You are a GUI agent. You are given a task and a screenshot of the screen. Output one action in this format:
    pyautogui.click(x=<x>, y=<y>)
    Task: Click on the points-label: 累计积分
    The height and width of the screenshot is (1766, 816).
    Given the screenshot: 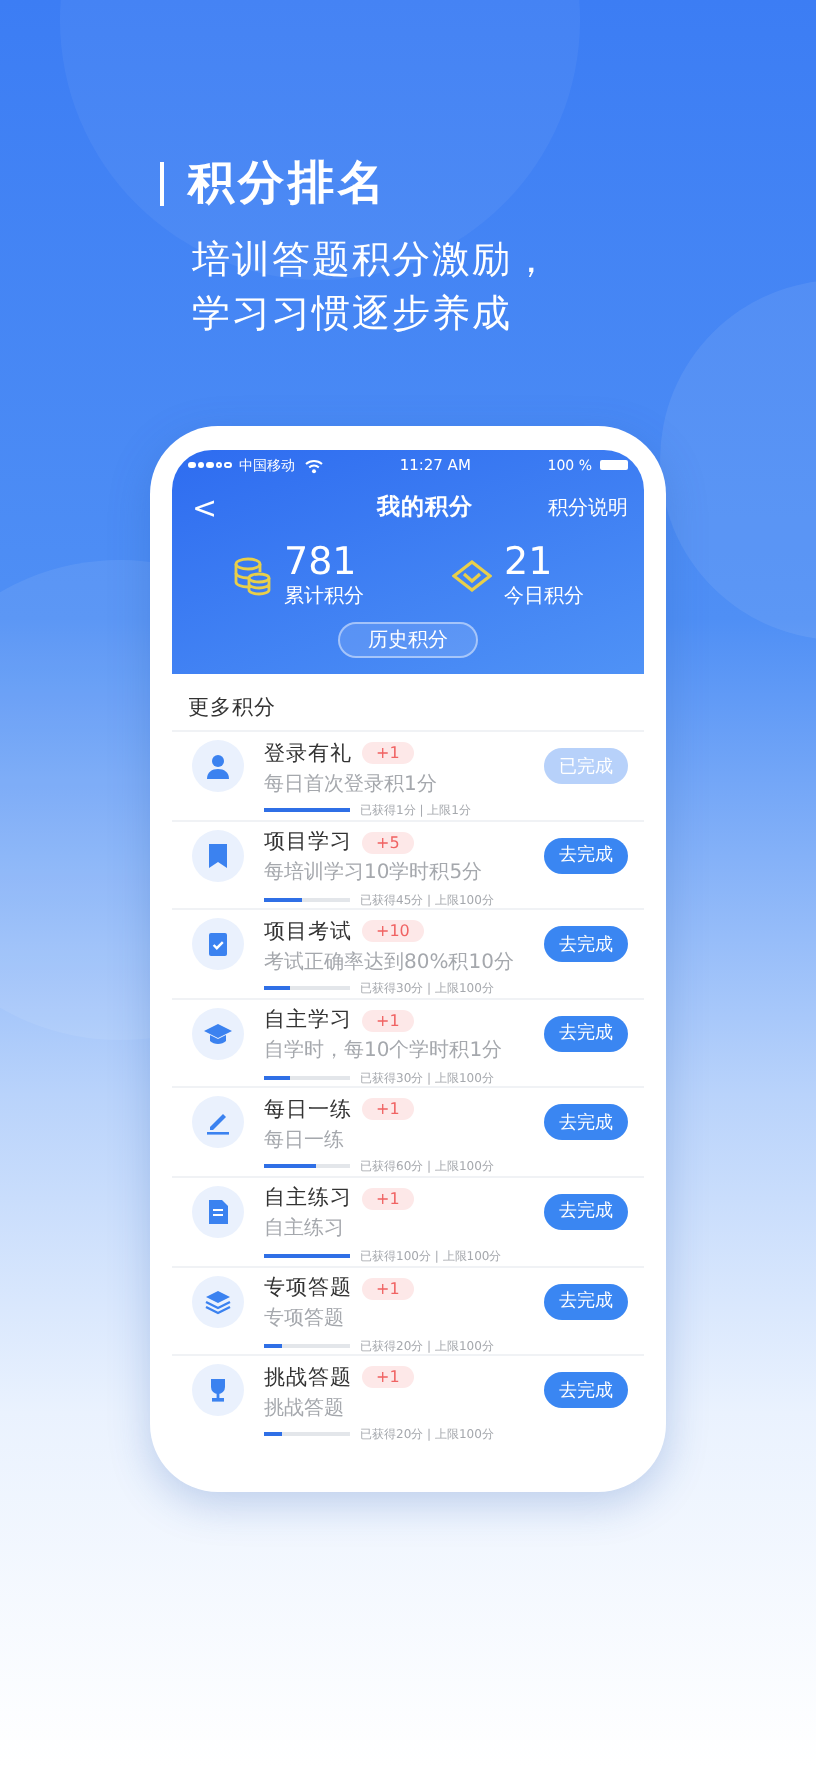 What is the action you would take?
    pyautogui.click(x=324, y=596)
    